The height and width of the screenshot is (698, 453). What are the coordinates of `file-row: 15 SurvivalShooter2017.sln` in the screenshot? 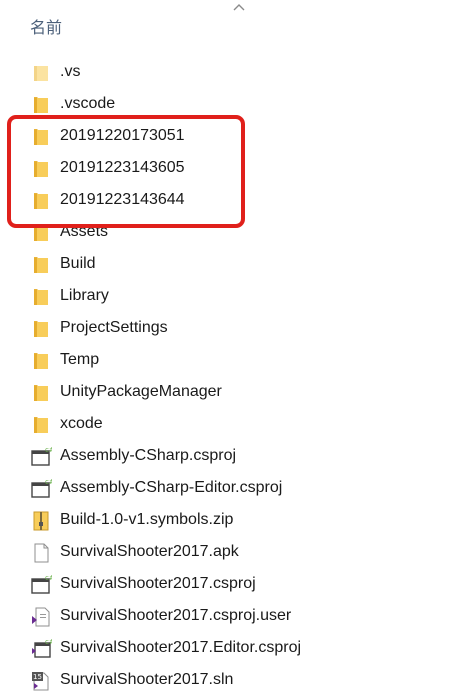 It's located at (226, 680).